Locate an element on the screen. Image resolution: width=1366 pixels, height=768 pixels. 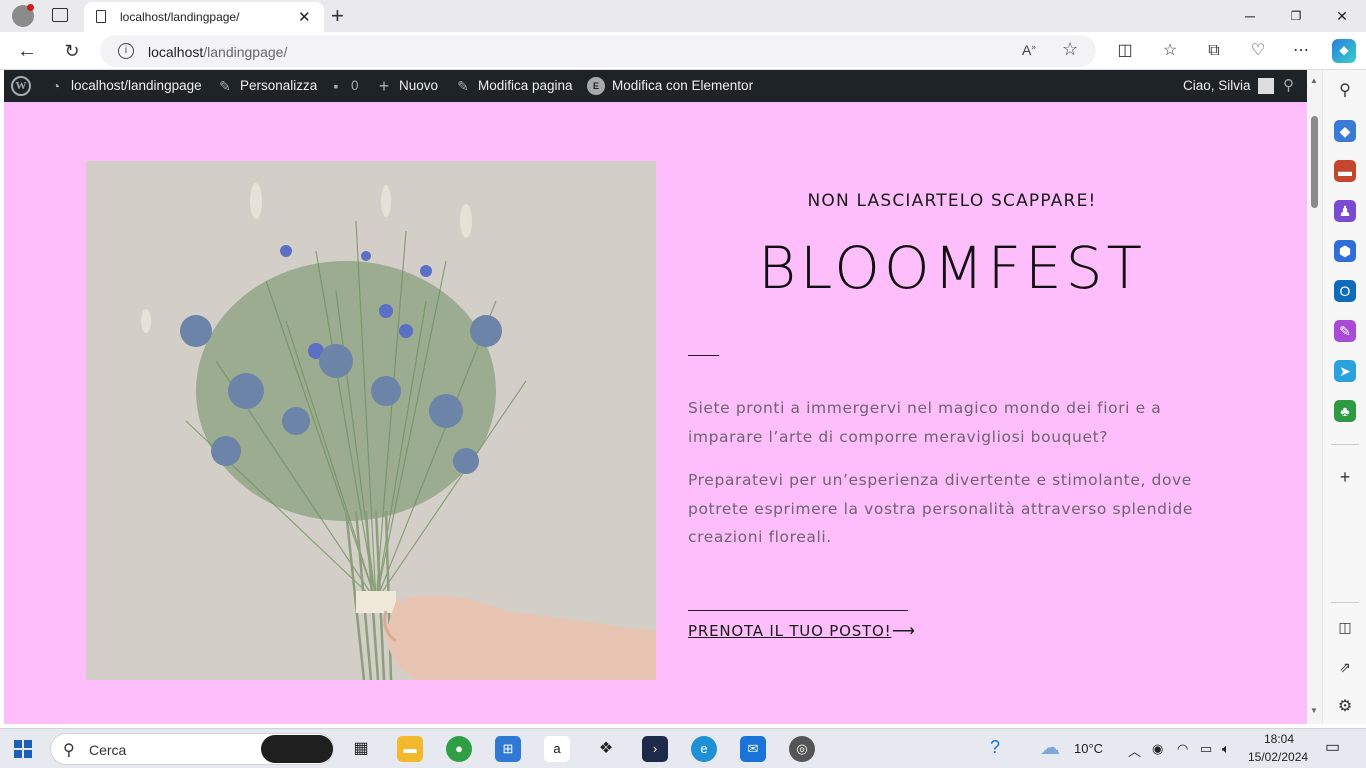
record-icon: ◉ is located at coordinates (1157, 749).